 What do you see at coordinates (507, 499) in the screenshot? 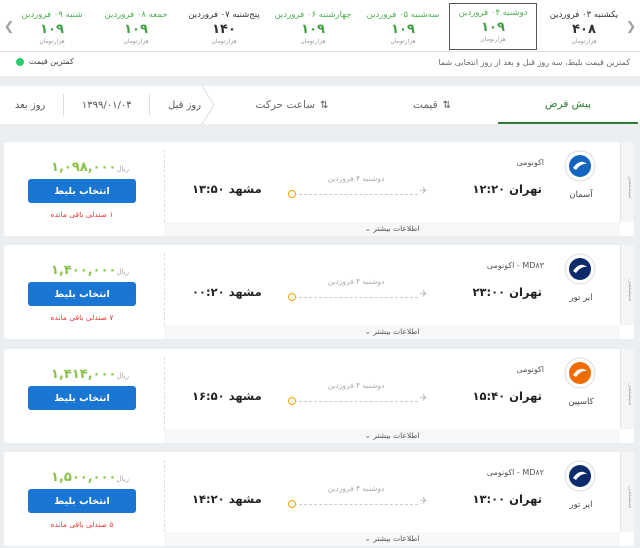
I see `departure-time: تهران ۱۳:۰۰` at bounding box center [507, 499].